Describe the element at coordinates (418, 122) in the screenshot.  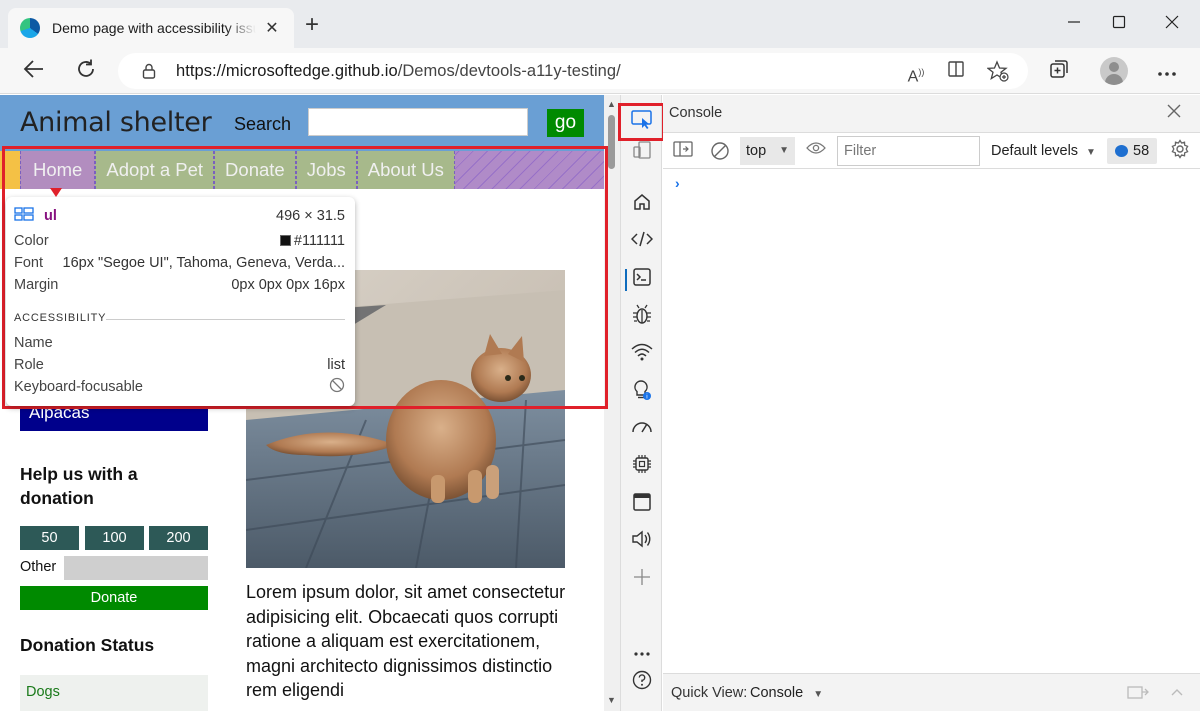
I see `search-input` at that location.